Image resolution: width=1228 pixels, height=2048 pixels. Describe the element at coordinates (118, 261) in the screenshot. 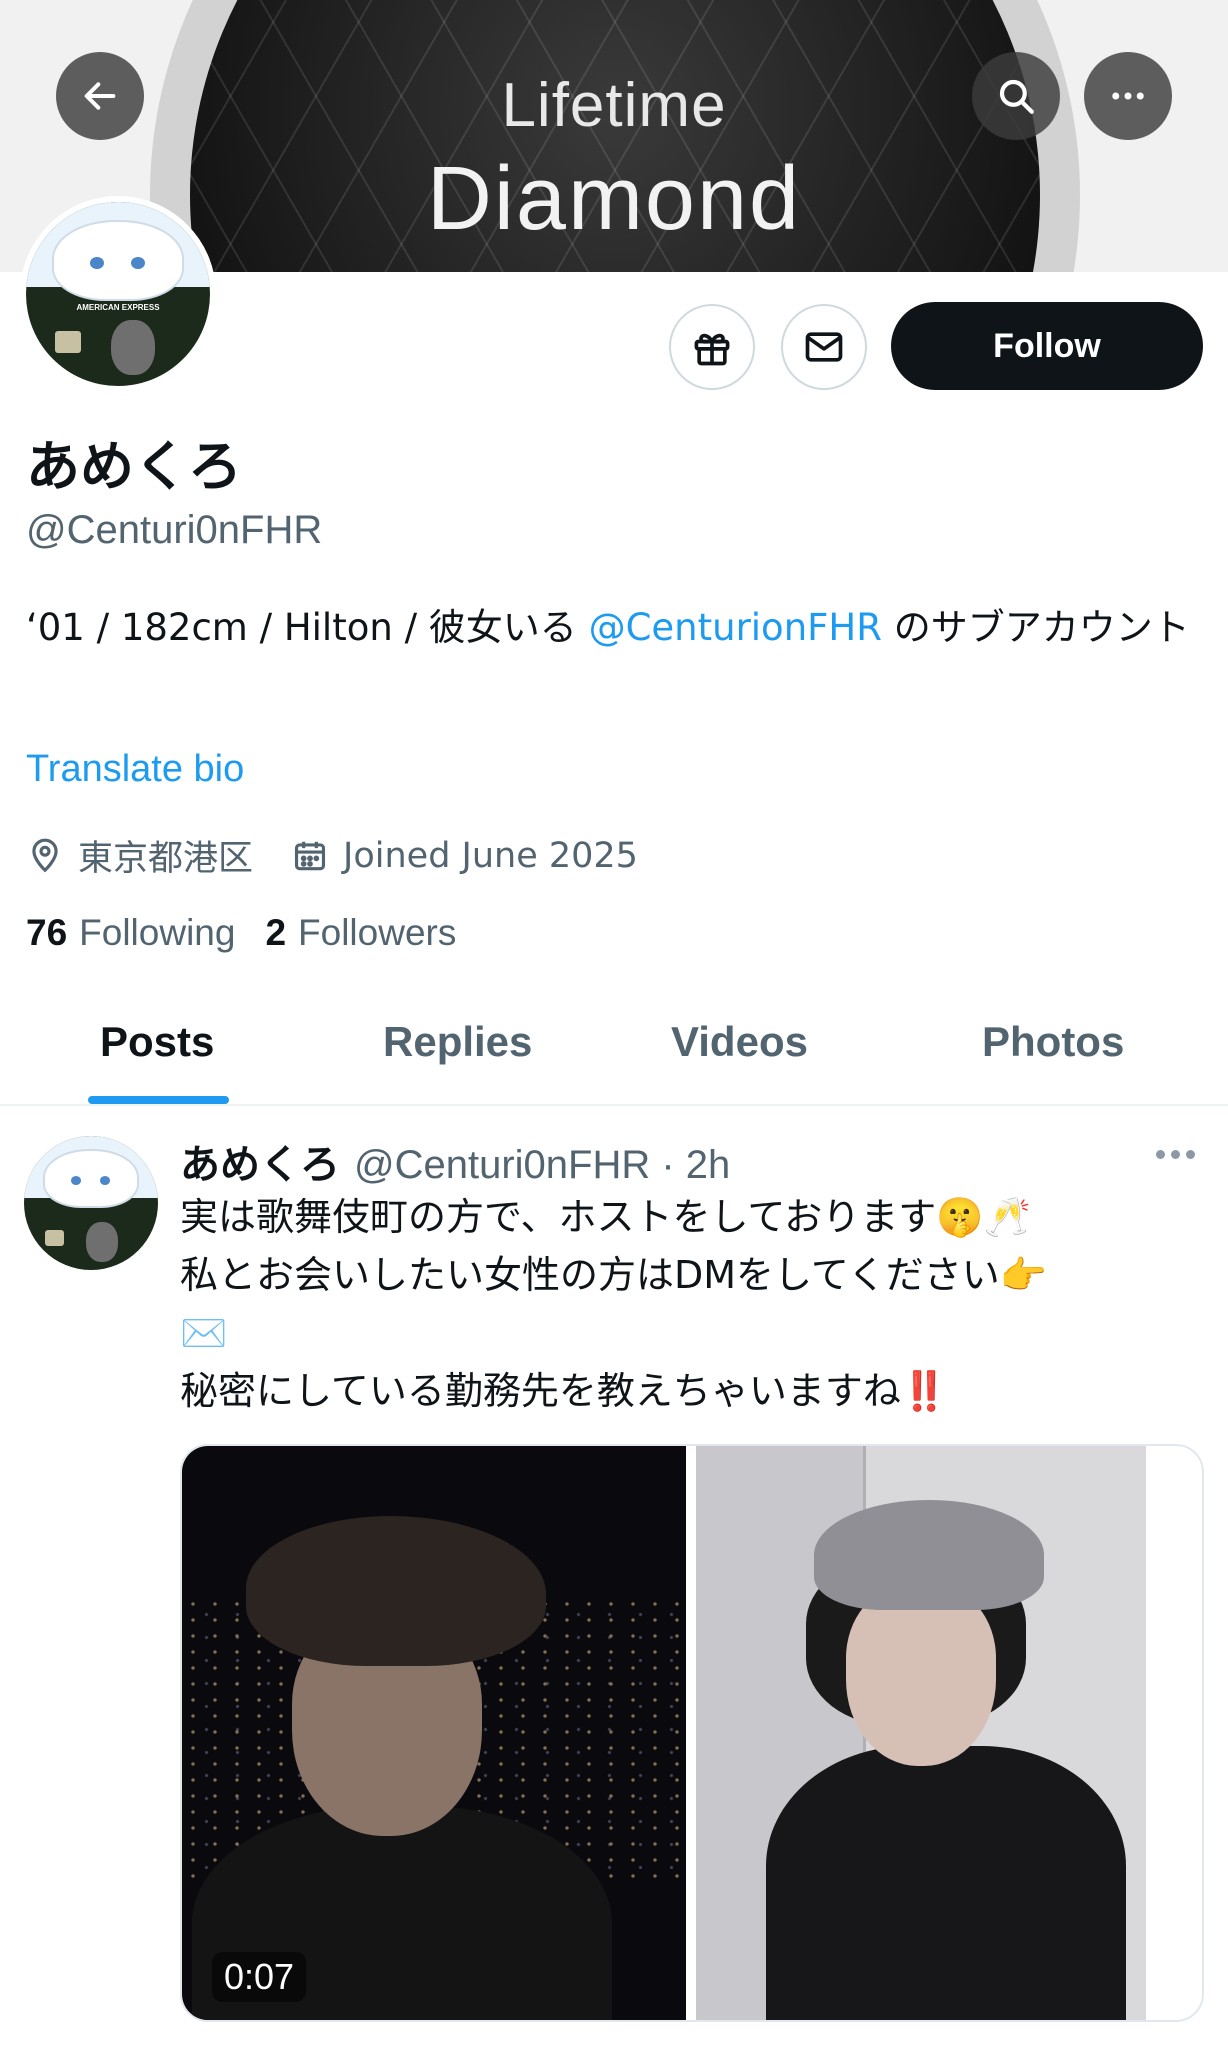

I see `avatar-character` at that location.